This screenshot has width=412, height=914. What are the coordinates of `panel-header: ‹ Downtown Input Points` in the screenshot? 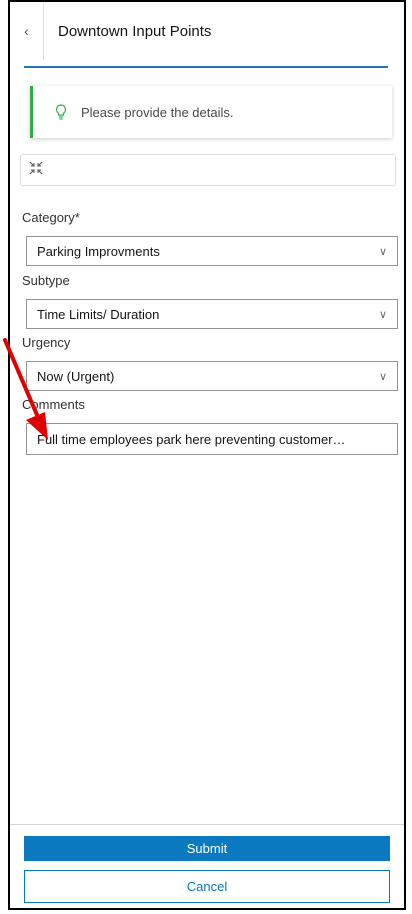 It's located at (207, 31).